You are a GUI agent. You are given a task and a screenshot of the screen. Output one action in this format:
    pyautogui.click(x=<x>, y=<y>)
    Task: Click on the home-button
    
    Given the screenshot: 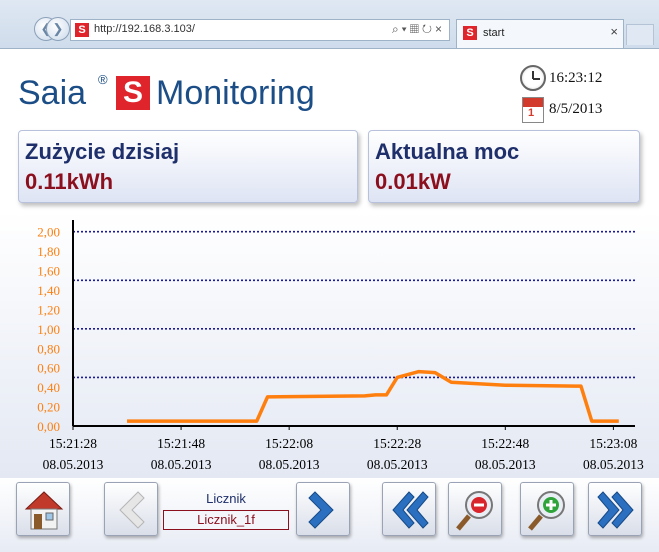 What is the action you would take?
    pyautogui.click(x=43, y=509)
    